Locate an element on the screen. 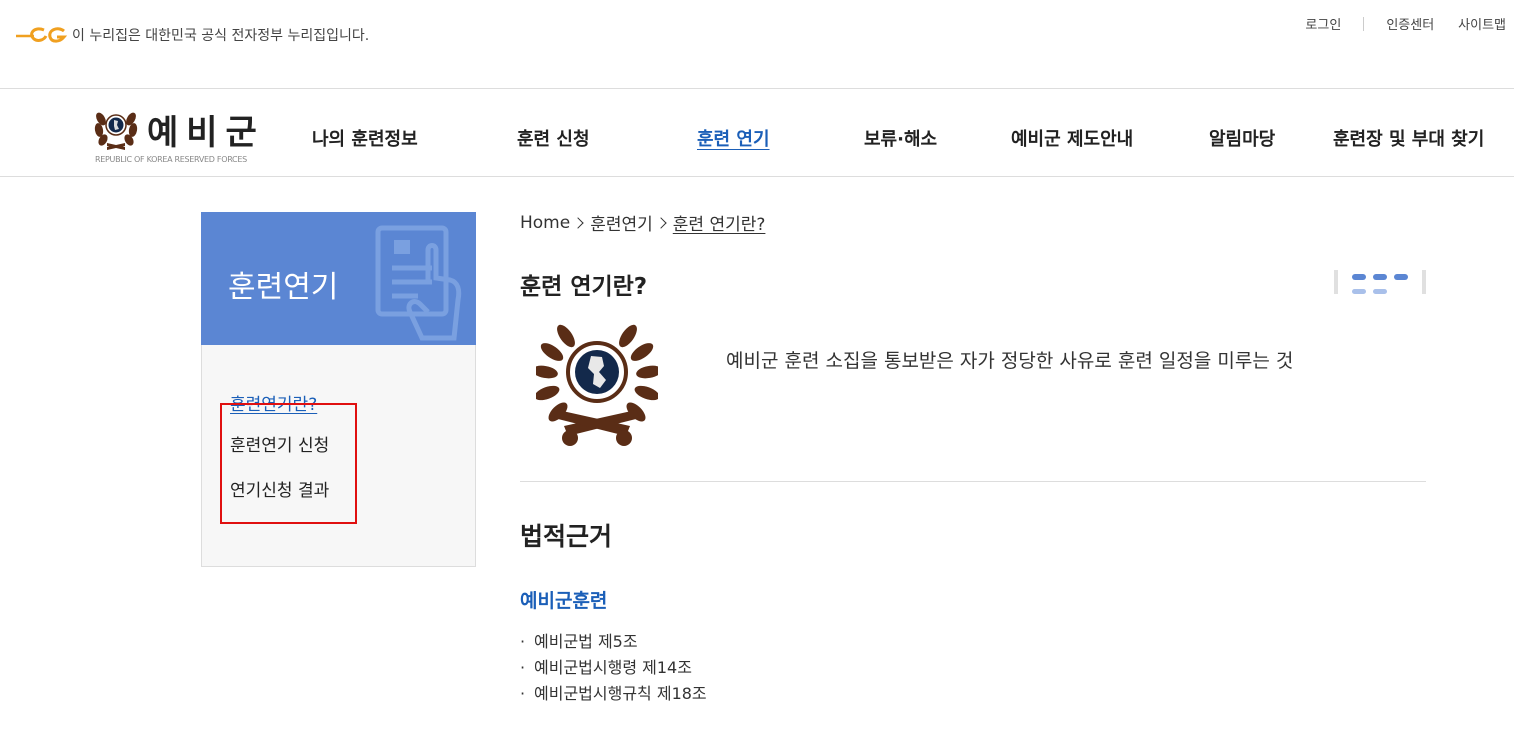 This screenshot has width=1514, height=741. legal-basis-title: 법적근거 is located at coordinates (566, 536).